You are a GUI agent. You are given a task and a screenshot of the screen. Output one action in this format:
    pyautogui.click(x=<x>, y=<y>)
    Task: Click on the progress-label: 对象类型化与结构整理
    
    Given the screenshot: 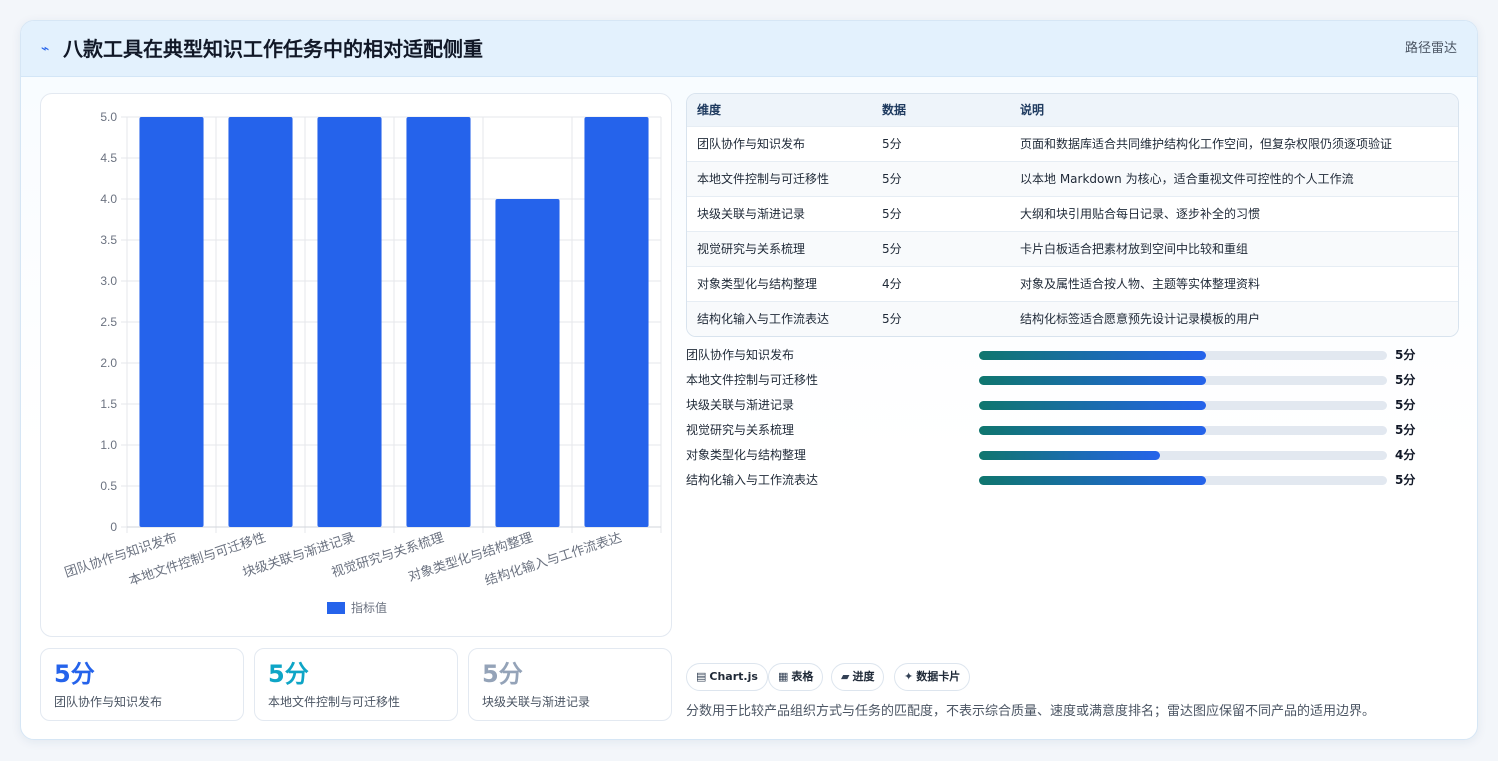 What is the action you would take?
    pyautogui.click(x=746, y=455)
    